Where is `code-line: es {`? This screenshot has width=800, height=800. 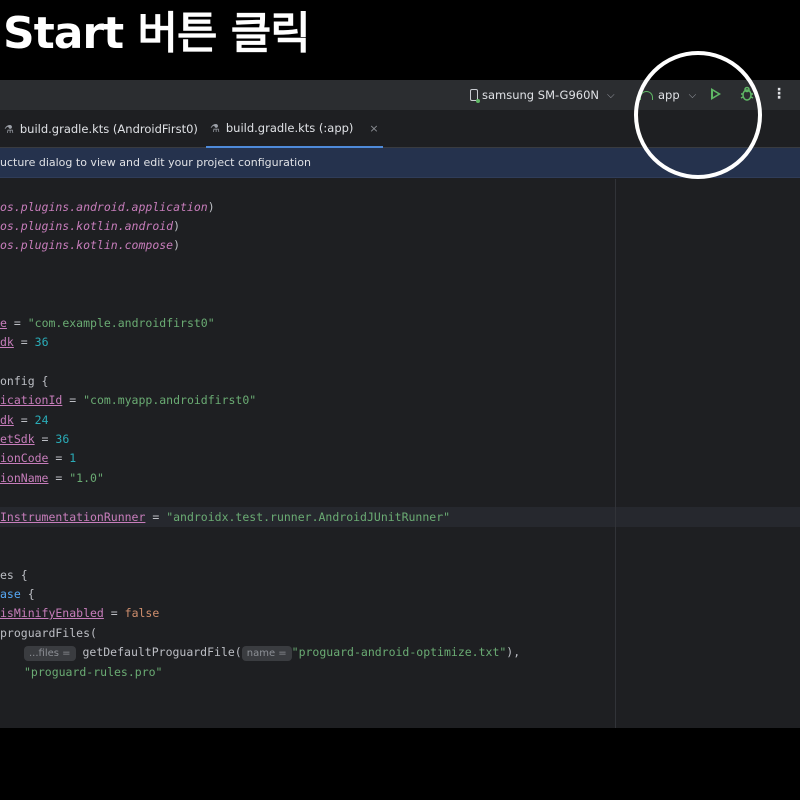 code-line: es { is located at coordinates (14, 575).